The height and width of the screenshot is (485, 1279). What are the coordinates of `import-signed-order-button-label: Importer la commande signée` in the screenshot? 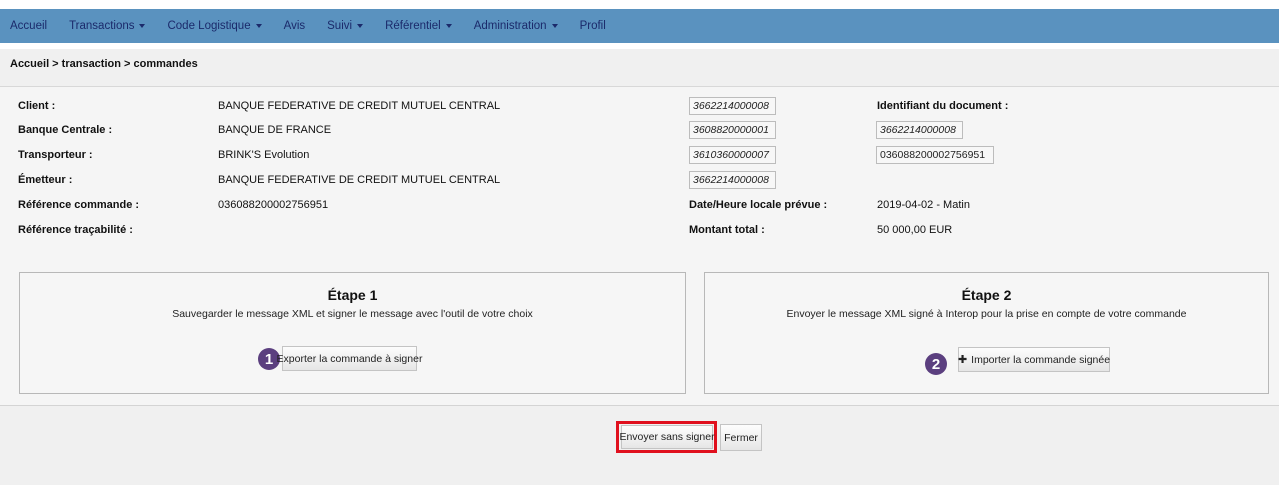 It's located at (1041, 359).